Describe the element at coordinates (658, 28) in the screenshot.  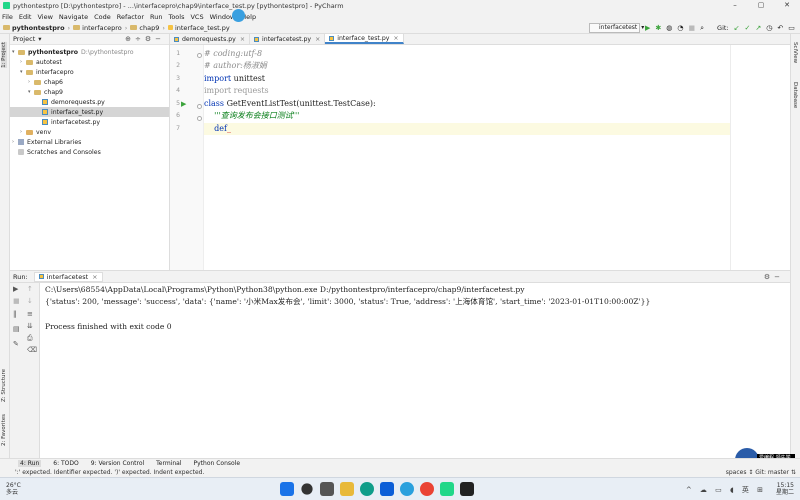
I see `debug-icon: ✱` at that location.